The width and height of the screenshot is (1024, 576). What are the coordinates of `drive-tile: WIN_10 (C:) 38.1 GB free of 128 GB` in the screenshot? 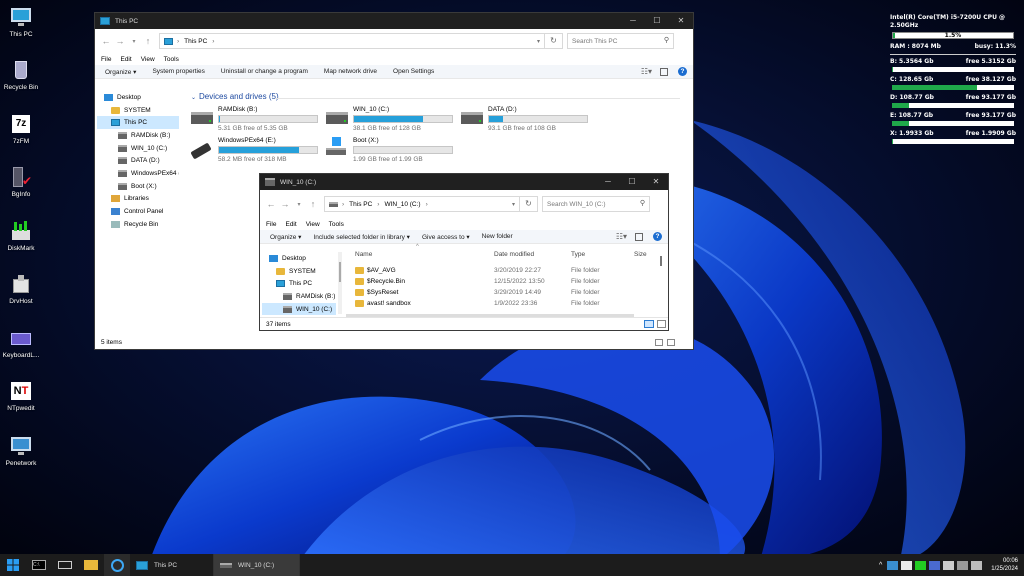 It's located at (391, 119).